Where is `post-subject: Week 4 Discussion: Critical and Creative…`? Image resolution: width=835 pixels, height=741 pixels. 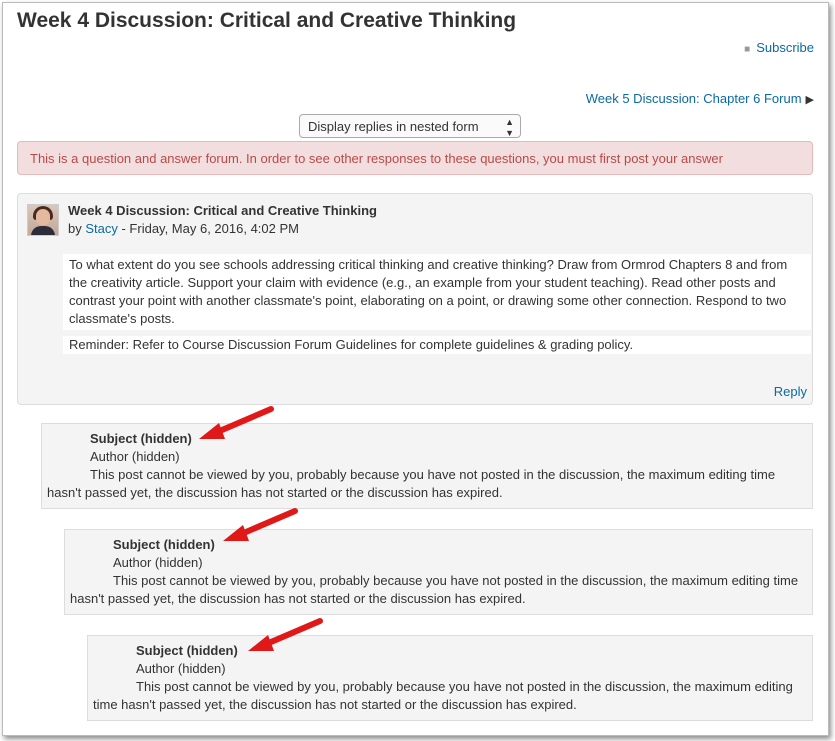
post-subject: Week 4 Discussion: Critical and Creative… is located at coordinates (222, 210).